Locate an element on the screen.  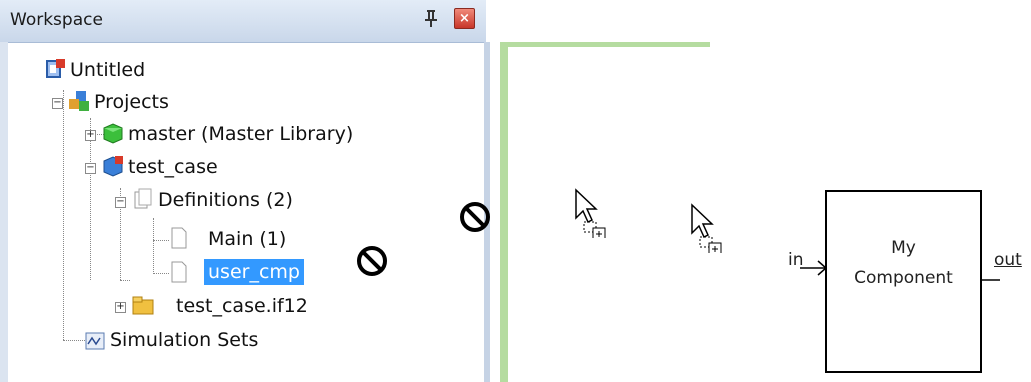
expand-if12-icon: + is located at coordinates (120, 307).